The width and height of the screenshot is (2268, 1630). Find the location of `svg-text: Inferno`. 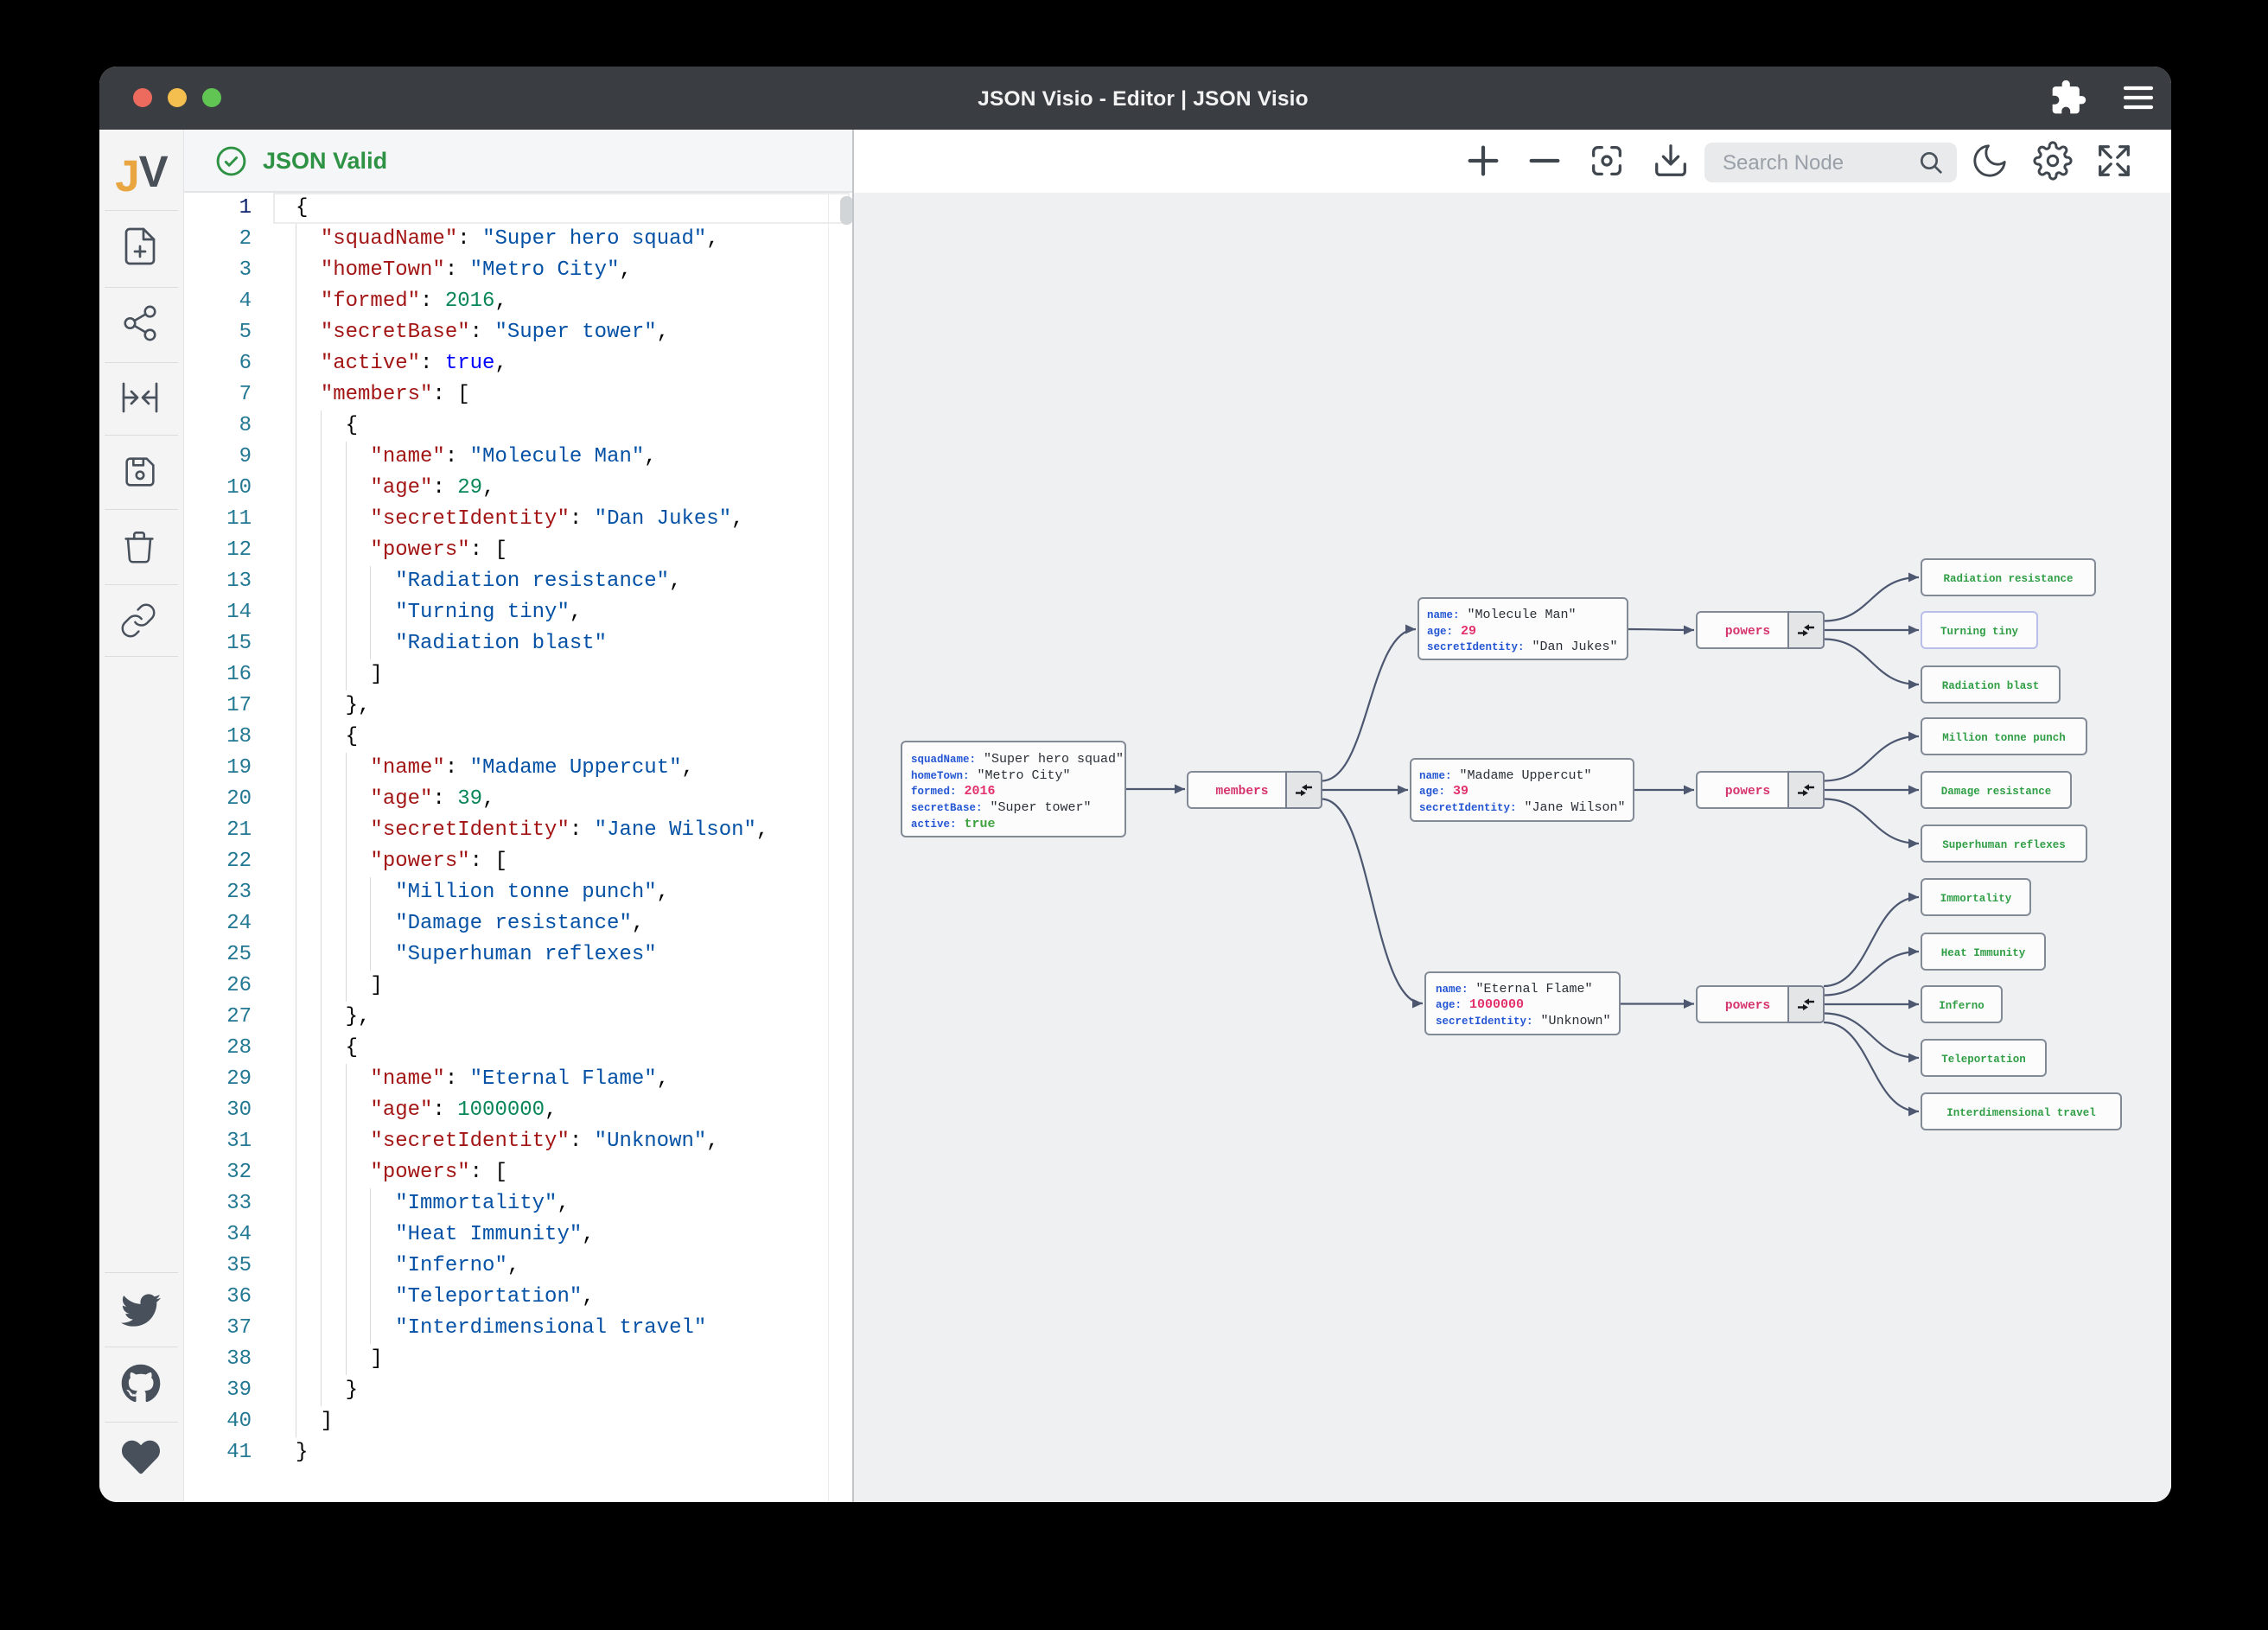

svg-text: Inferno is located at coordinates (1961, 1006).